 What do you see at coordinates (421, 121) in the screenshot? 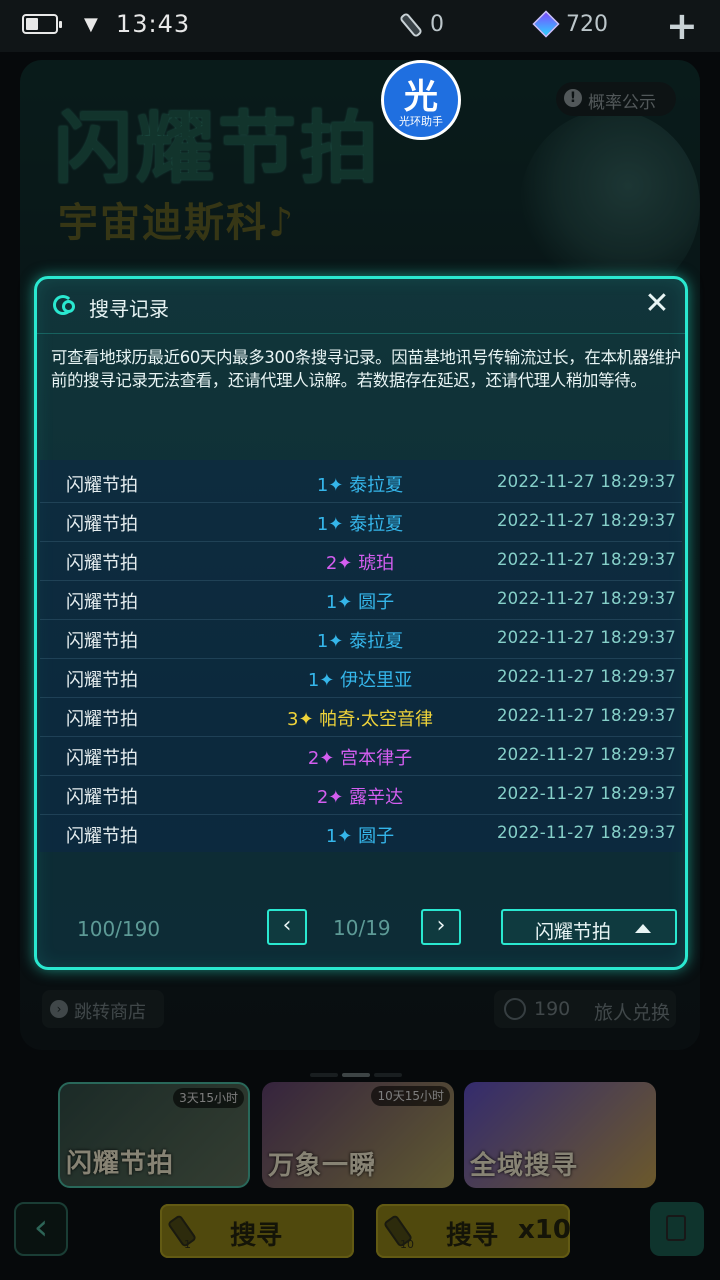
I see `logo-text: 光环助手` at bounding box center [421, 121].